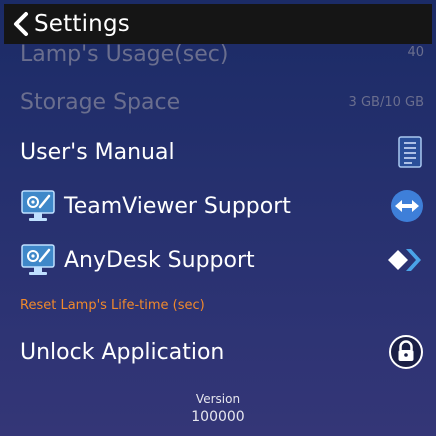  Describe the element at coordinates (218, 408) in the screenshot. I see `version-info: Version 100000` at that location.